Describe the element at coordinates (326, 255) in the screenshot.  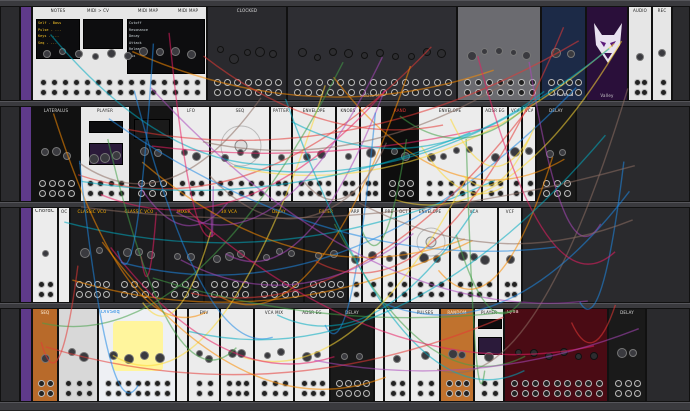
I see `filter-module: FILTER` at that location.